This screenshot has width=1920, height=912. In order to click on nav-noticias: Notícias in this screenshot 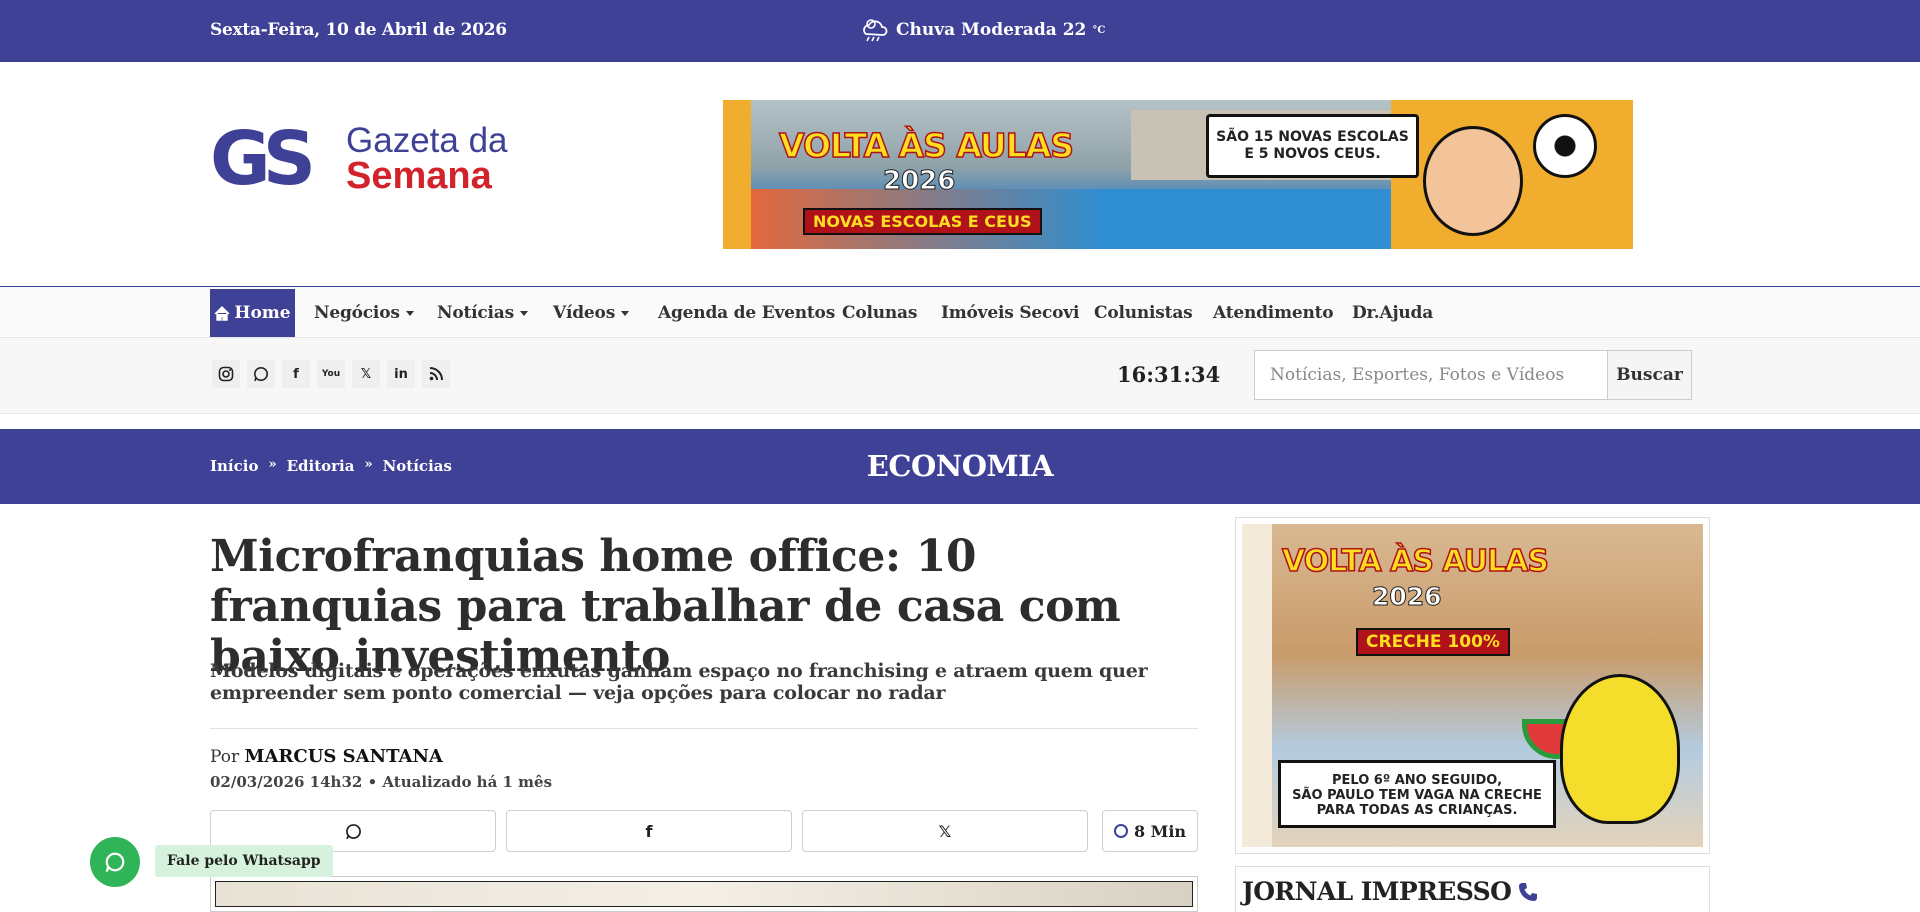, I will do `click(482, 313)`.